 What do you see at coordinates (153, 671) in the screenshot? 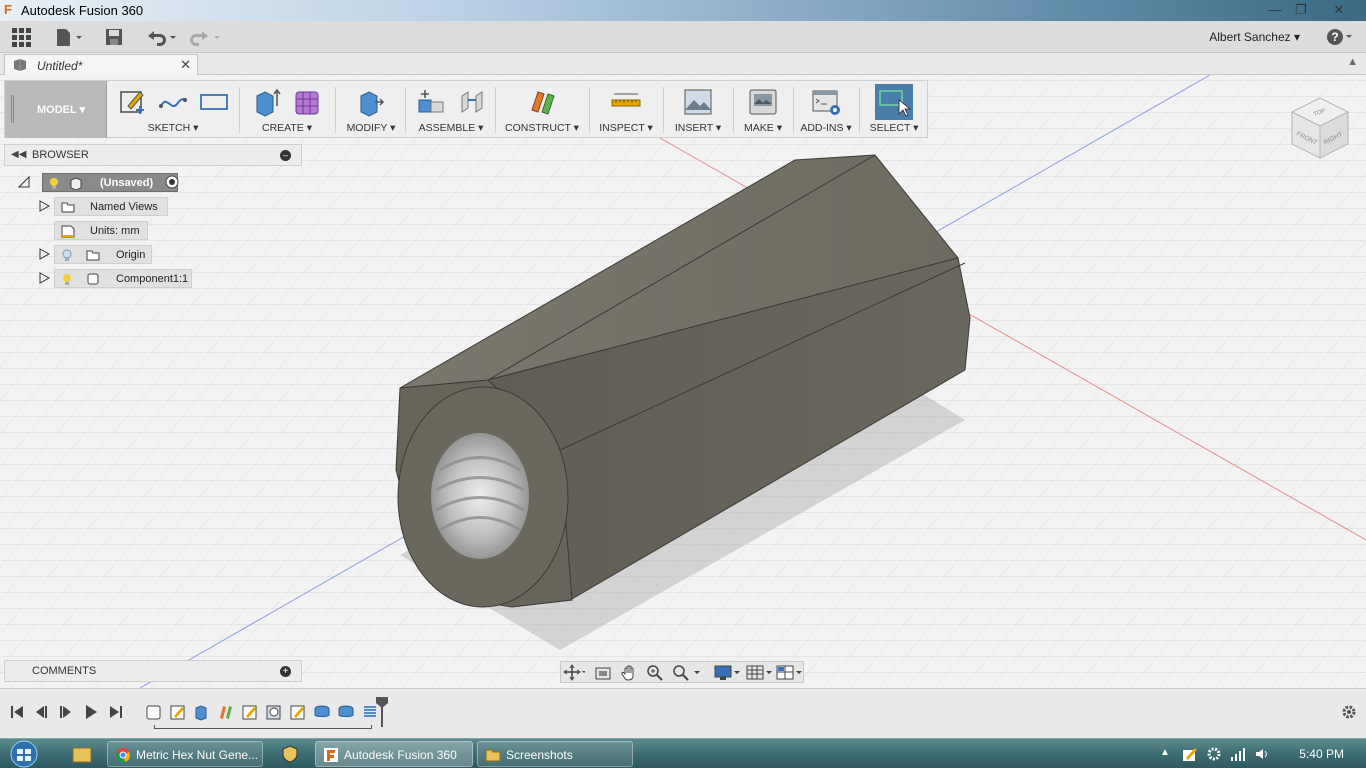
I see `comments-panel-header: COMMENTS +` at bounding box center [153, 671].